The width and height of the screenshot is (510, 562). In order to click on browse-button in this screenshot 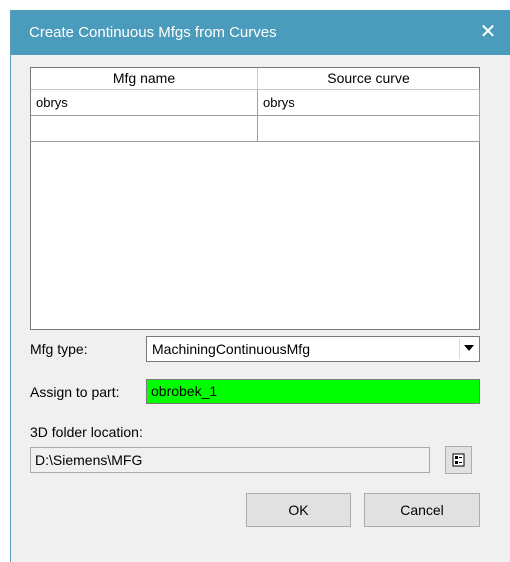, I will do `click(458, 460)`.